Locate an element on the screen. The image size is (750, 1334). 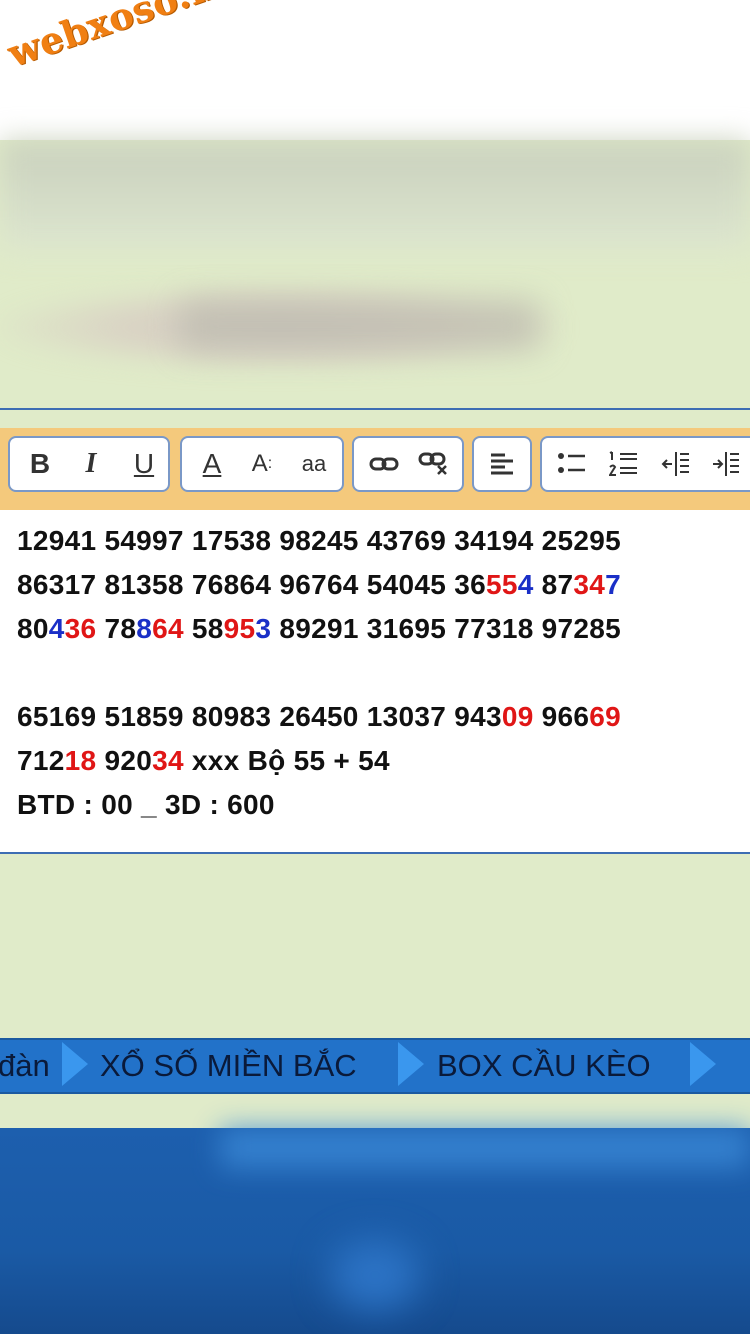
font-size-label: A is located at coordinates (259, 463).